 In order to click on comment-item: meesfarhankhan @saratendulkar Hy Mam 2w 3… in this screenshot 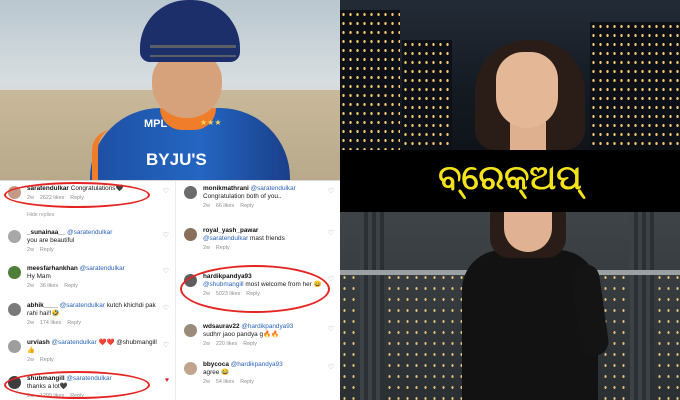, I will do `click(87, 278)`.